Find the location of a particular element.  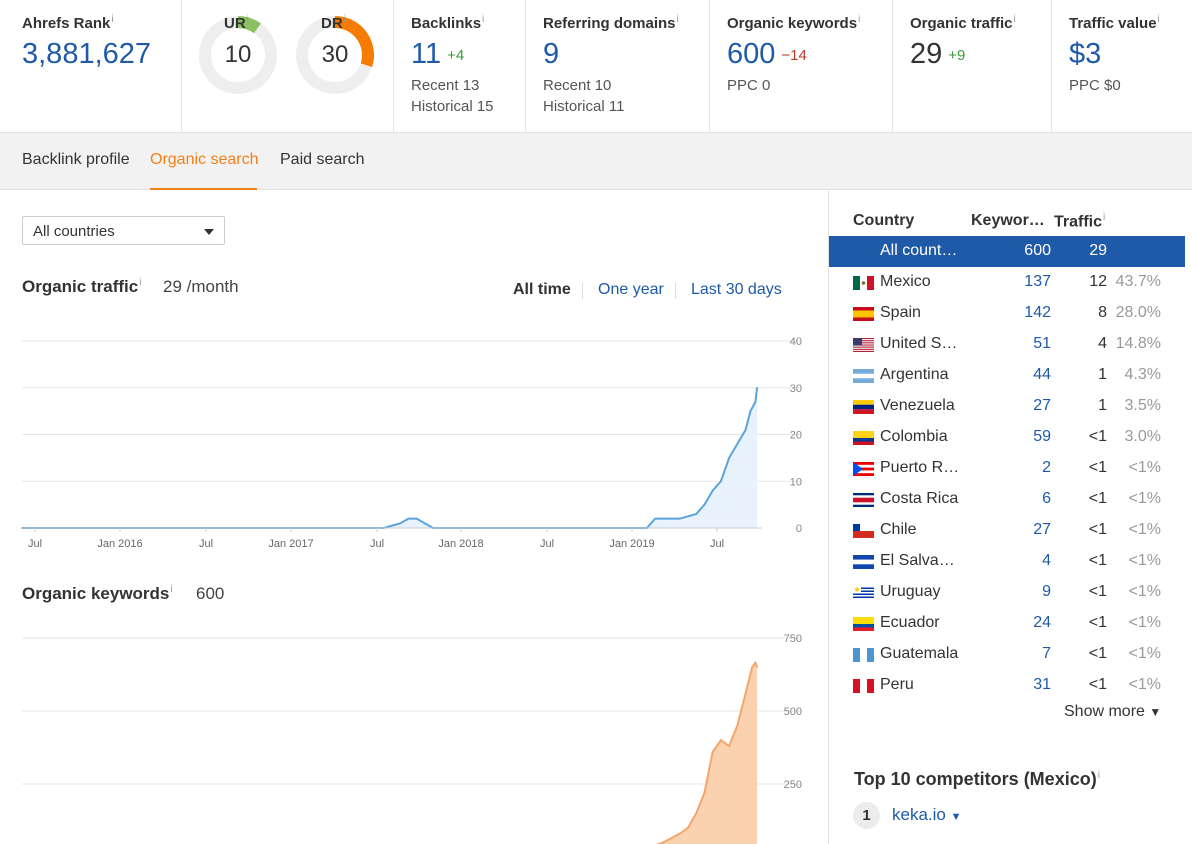

country-row-venezuela: Venezuela 27 1 3.5% is located at coordinates (1007, 406).